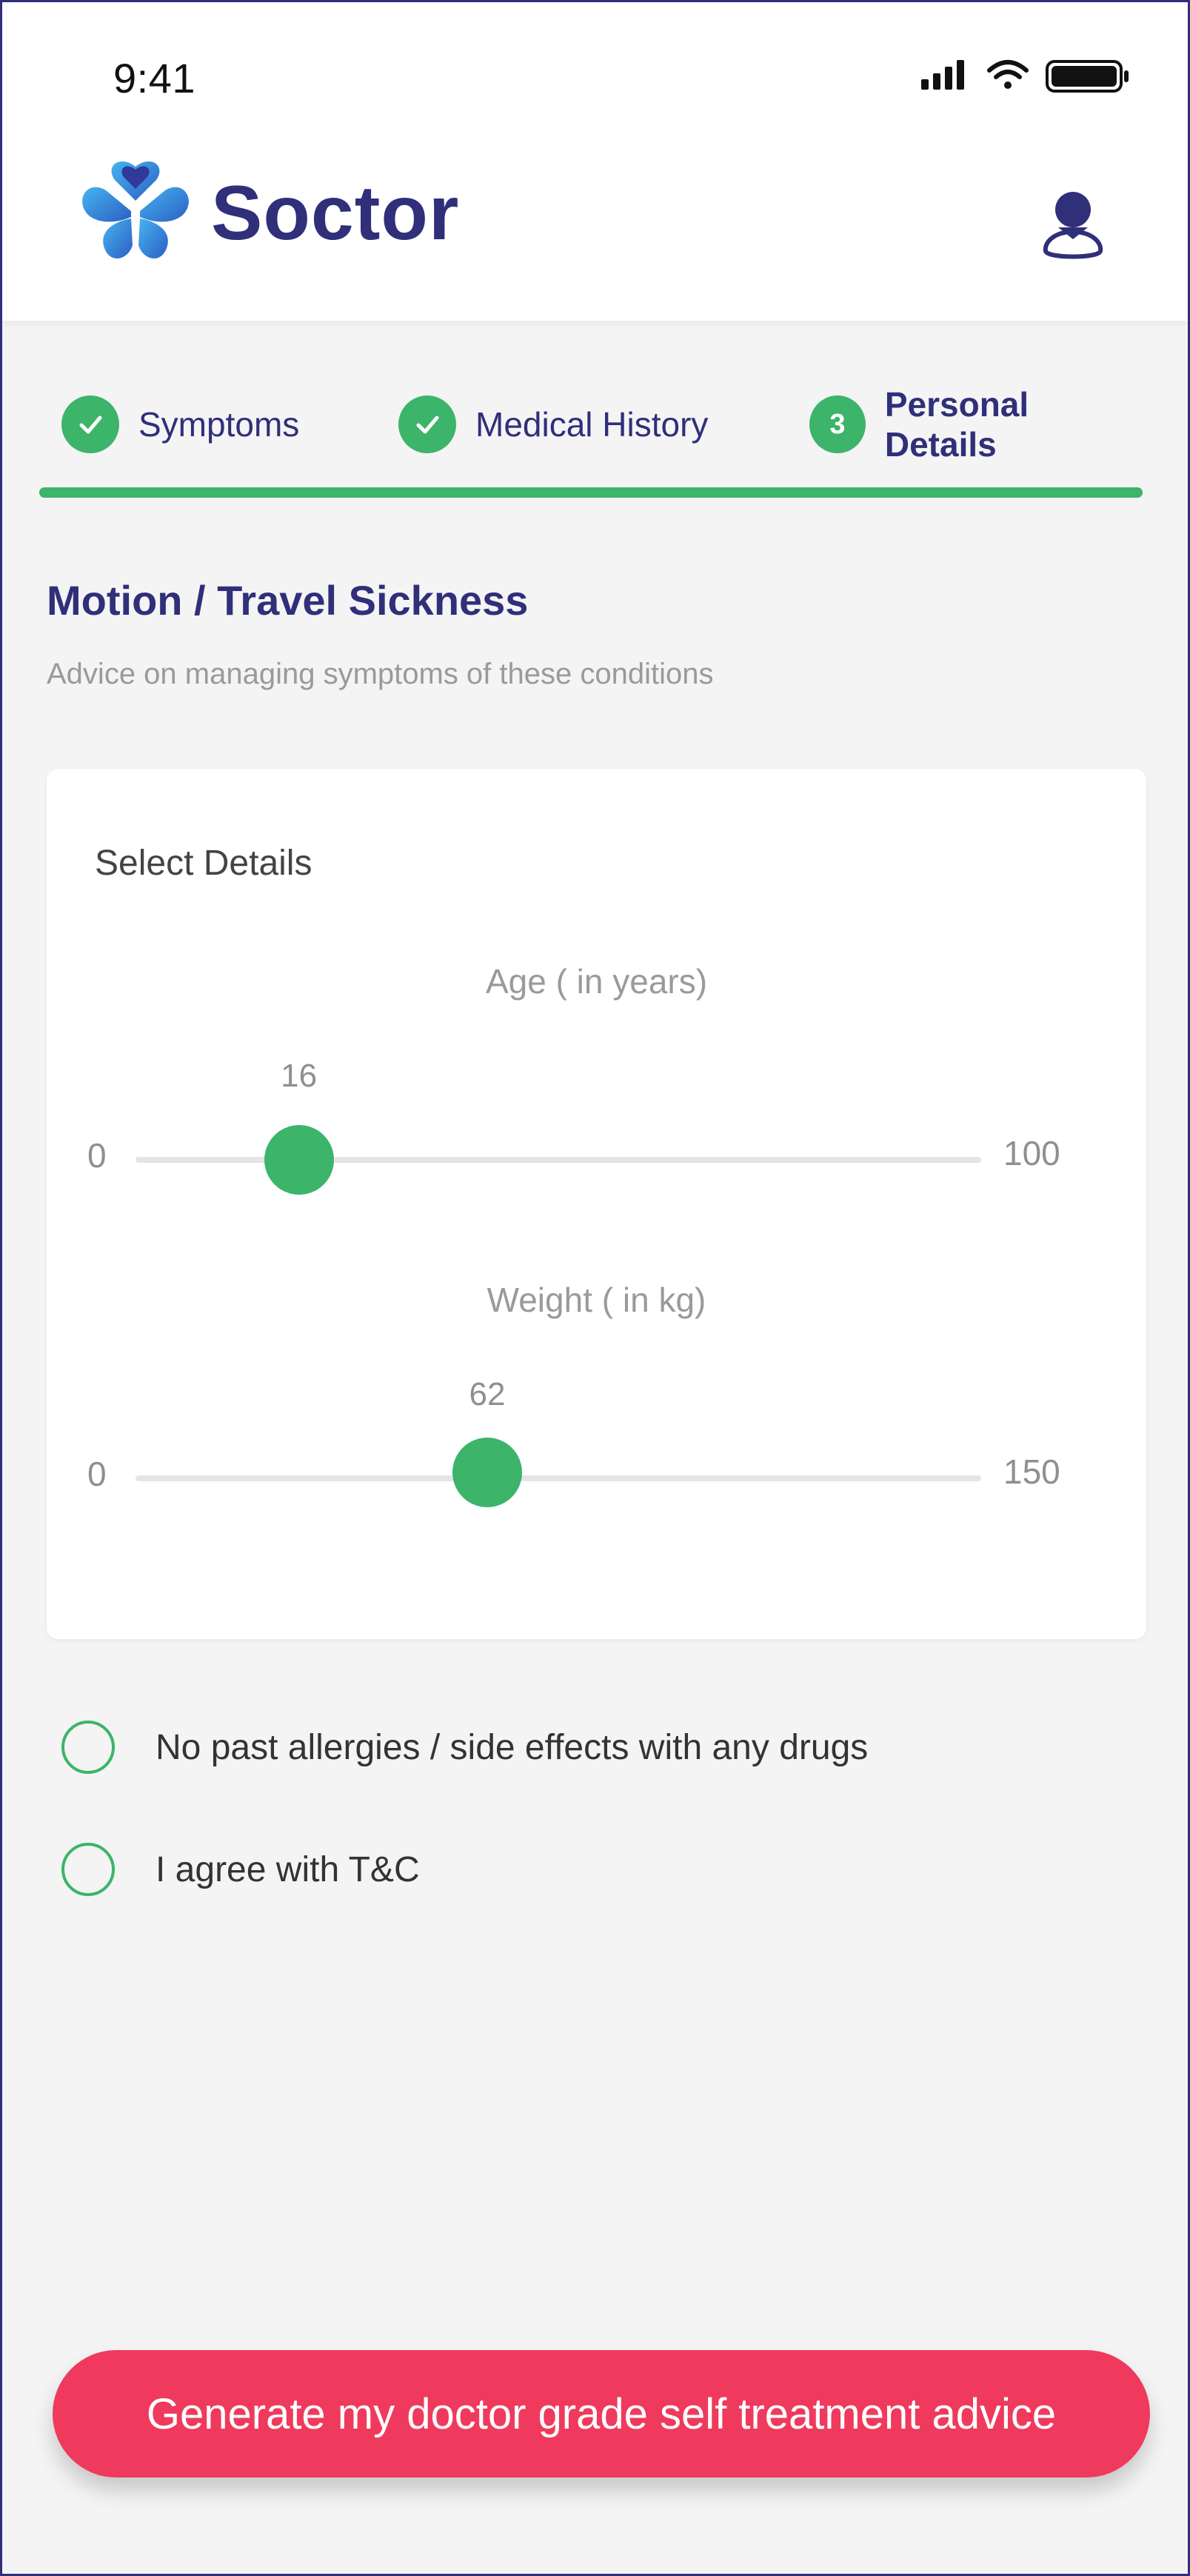 This screenshot has height=2576, width=1190. I want to click on step-medical-history: Medical History, so click(553, 424).